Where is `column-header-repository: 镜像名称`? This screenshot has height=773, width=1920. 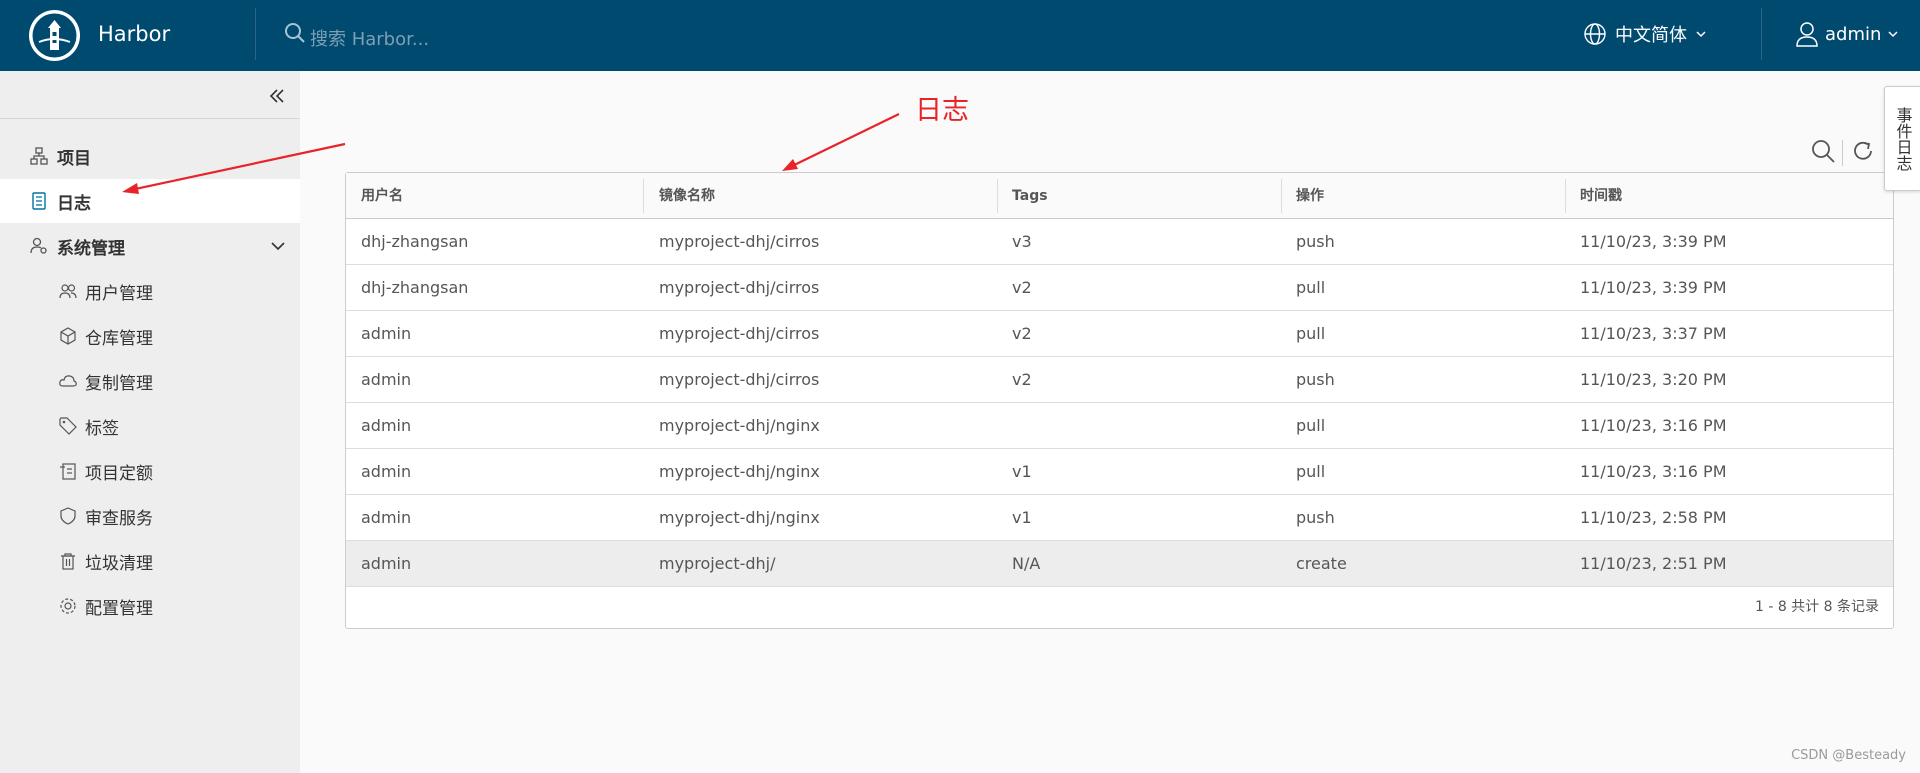
column-header-repository: 镜像名称 is located at coordinates (679, 196).